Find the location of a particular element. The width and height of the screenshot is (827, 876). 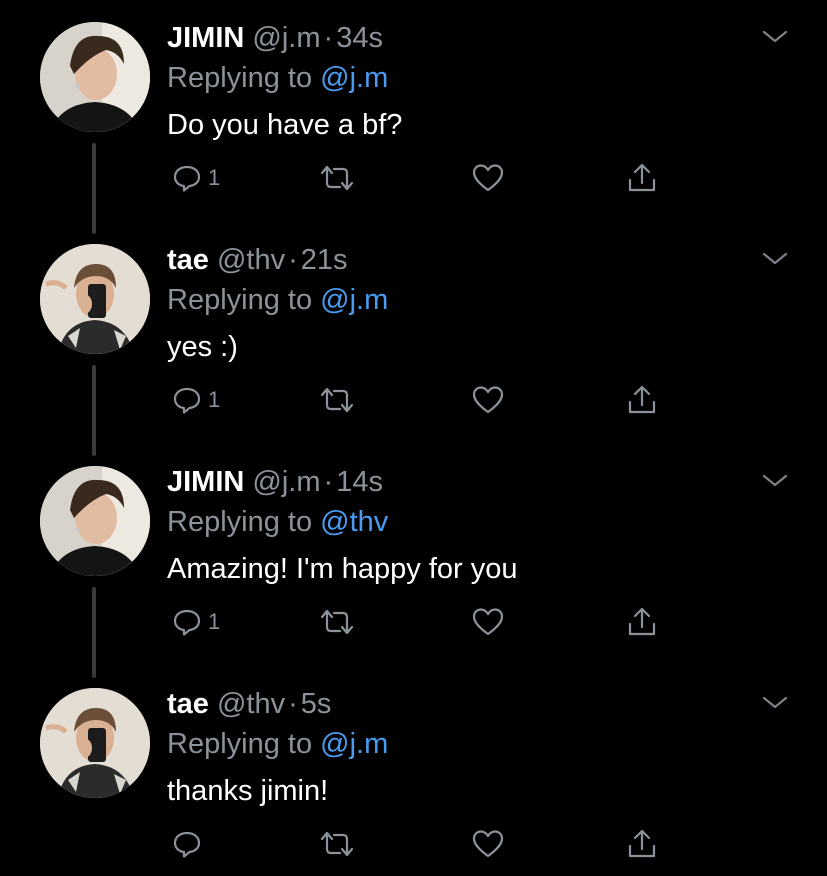

timestamp: 14s is located at coordinates (359, 482).